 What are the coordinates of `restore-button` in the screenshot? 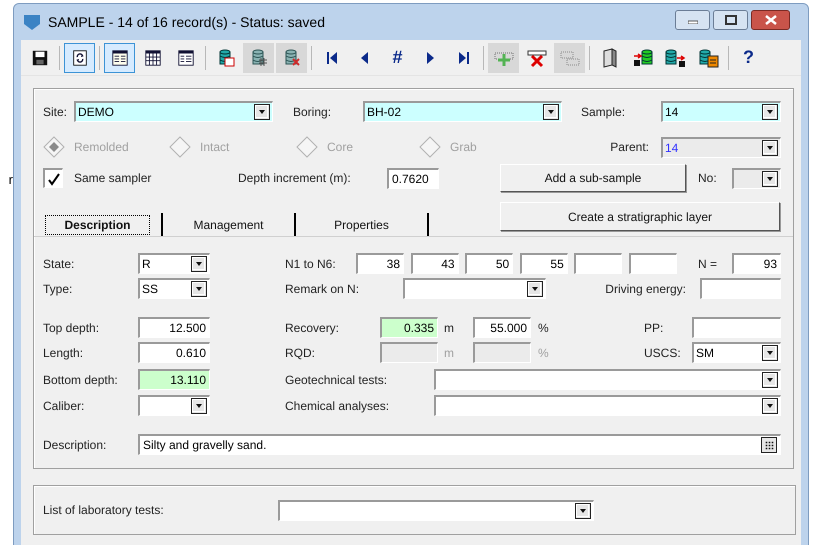 It's located at (730, 20).